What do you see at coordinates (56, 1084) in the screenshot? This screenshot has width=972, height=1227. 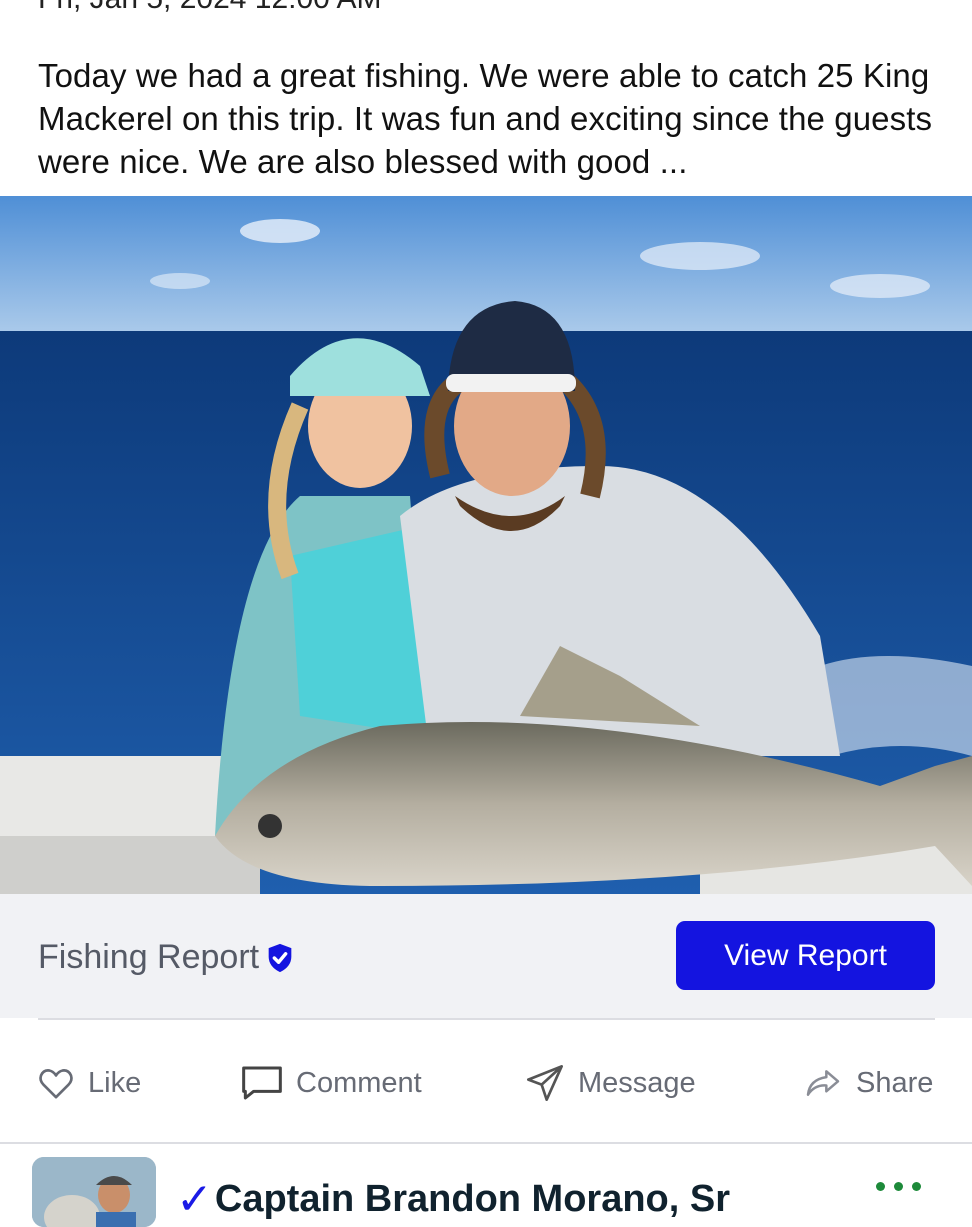 I see `heart-icon` at bounding box center [56, 1084].